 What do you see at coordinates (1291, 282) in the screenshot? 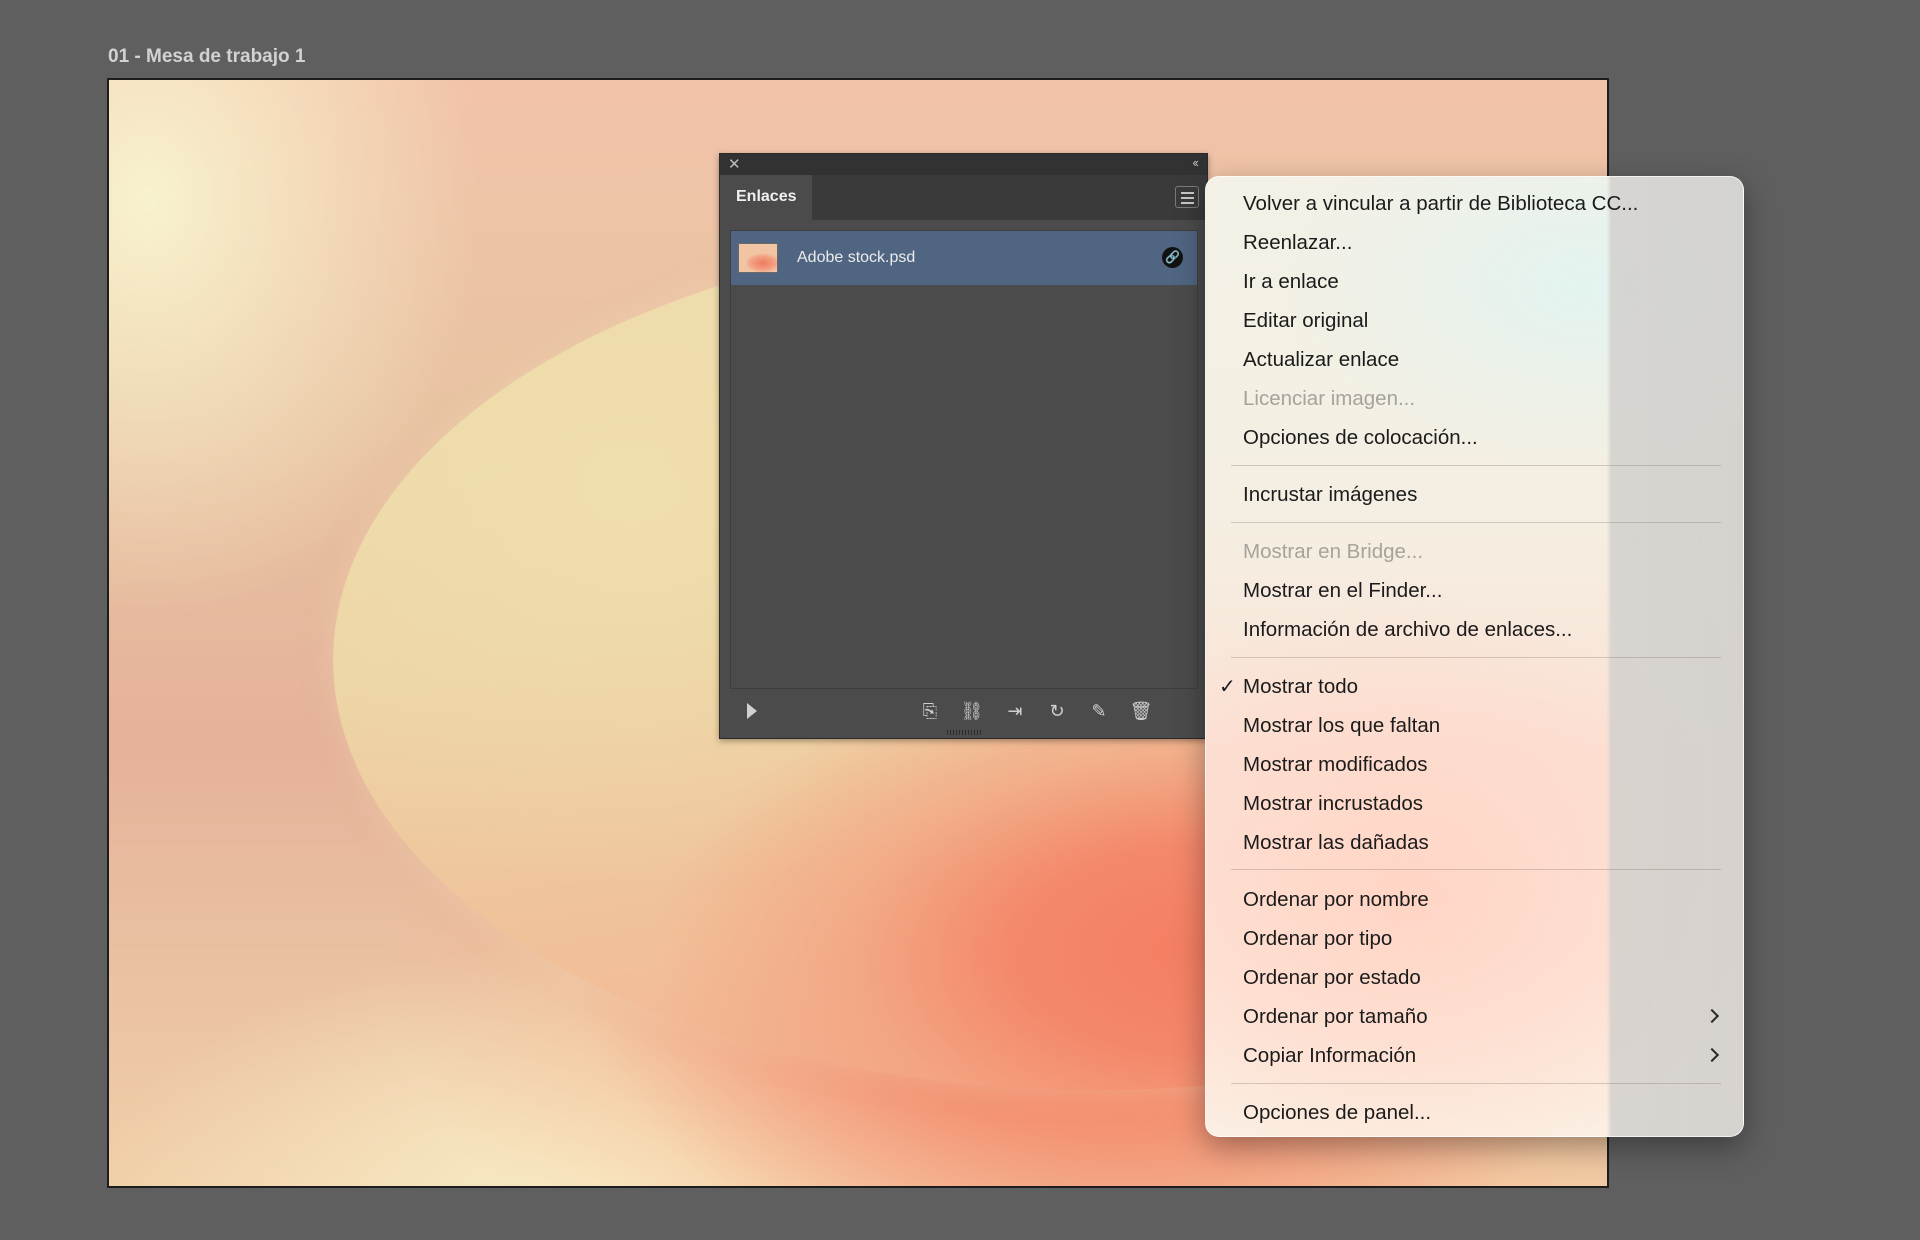
I see `menu-item-go-to-link: Ir a enlace` at bounding box center [1291, 282].